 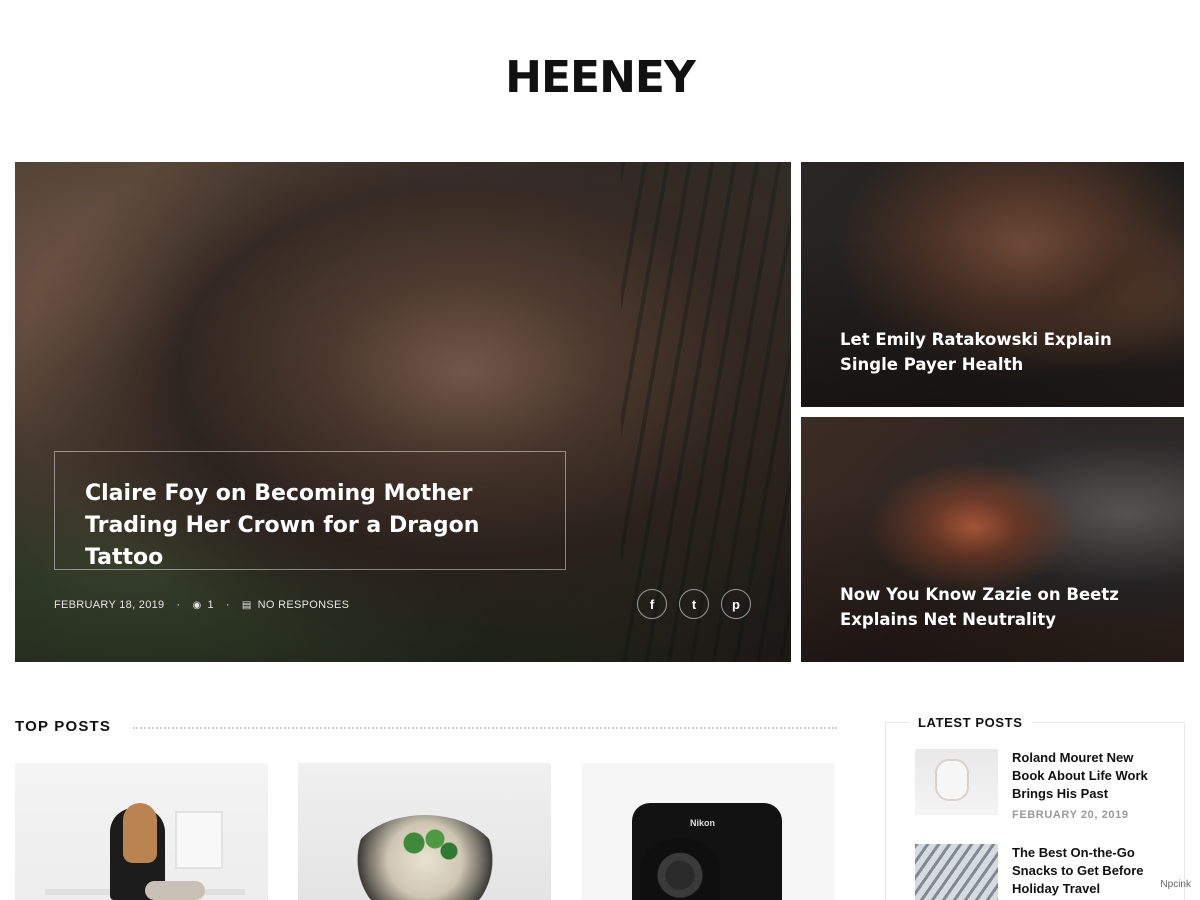 What do you see at coordinates (246, 605) in the screenshot?
I see `comment-icon: ▤` at bounding box center [246, 605].